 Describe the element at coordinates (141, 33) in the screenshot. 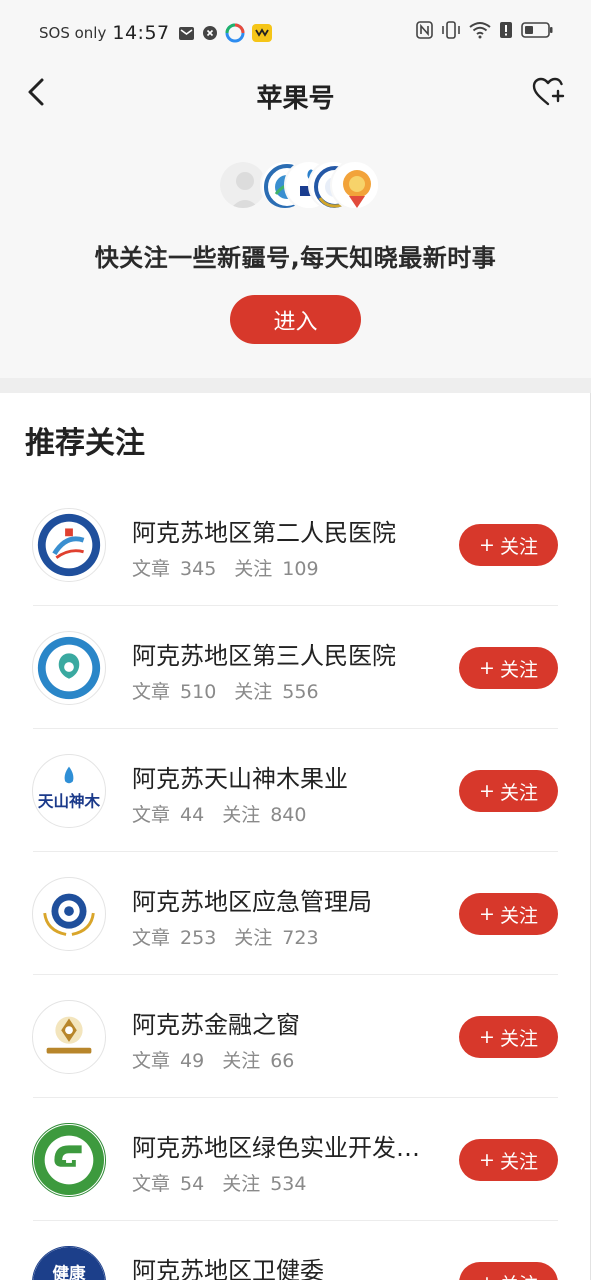

I see `clock: 14:57` at that location.